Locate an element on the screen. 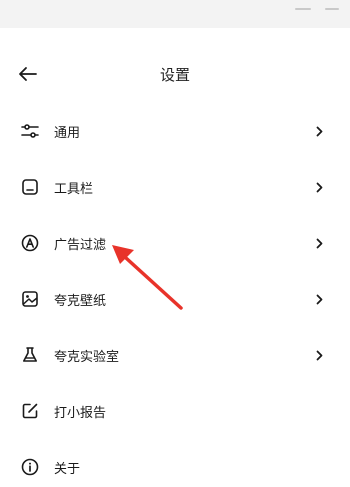 Image resolution: width=350 pixels, height=487 pixels. info-icon is located at coordinates (30, 467).